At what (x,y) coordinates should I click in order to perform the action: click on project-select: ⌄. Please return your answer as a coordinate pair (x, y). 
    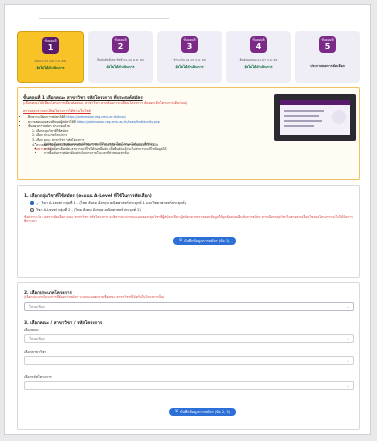
    Looking at the image, I should click on (189, 385).